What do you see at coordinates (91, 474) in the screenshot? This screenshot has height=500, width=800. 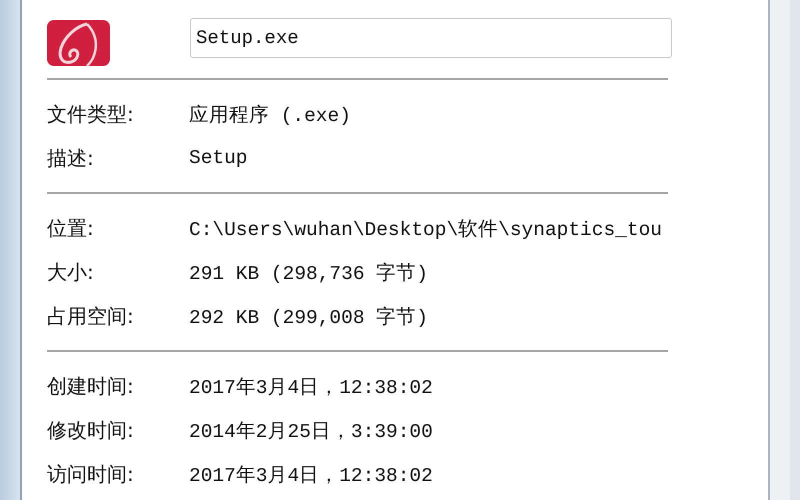 I see `property-label: 访问时间:` at bounding box center [91, 474].